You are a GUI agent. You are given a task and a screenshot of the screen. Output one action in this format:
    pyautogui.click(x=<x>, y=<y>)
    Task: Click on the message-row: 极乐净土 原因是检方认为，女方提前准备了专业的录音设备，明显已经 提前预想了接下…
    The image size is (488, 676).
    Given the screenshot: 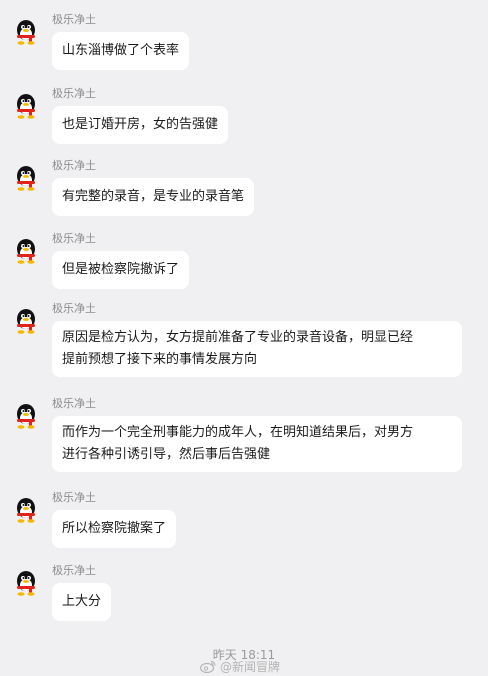 What is the action you would take?
    pyautogui.click(x=244, y=342)
    